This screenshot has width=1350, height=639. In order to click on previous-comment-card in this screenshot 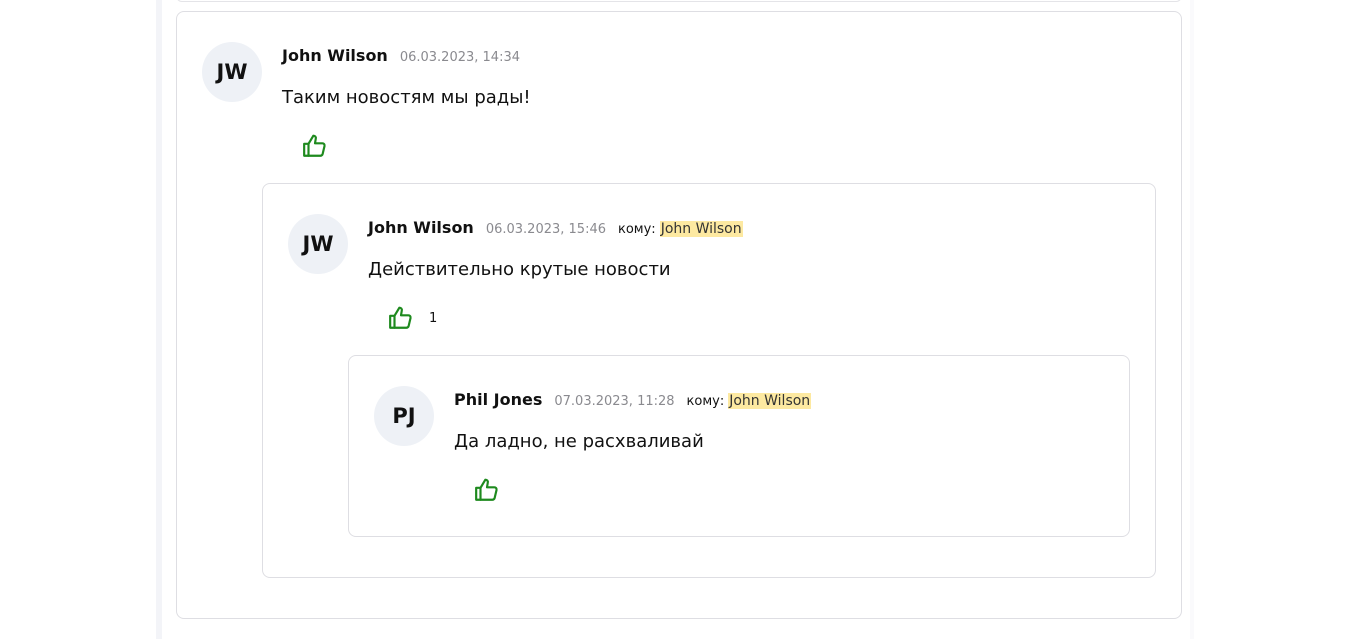, I will do `click(679, 1)`.